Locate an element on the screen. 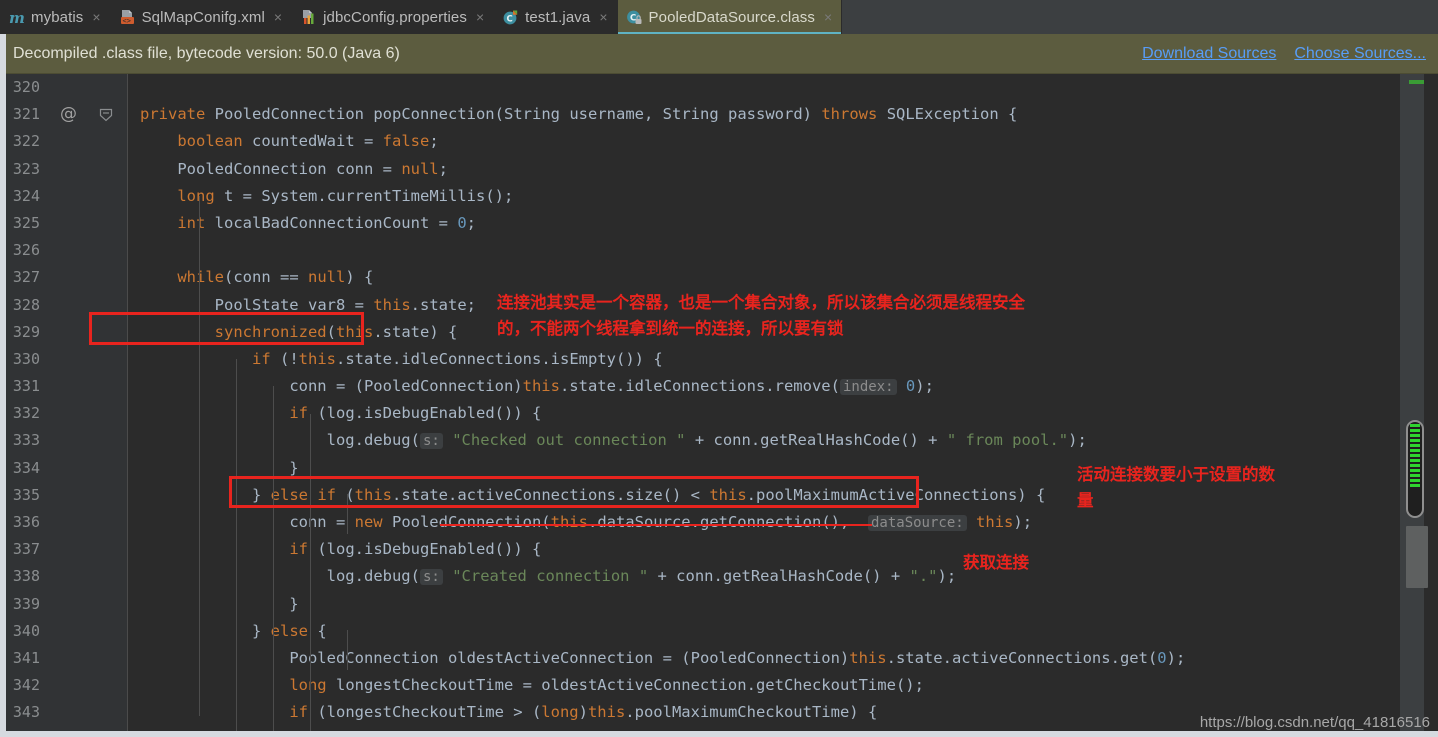 Image resolution: width=1438 pixels, height=737 pixels. line-number: 336 is located at coordinates (26, 522).